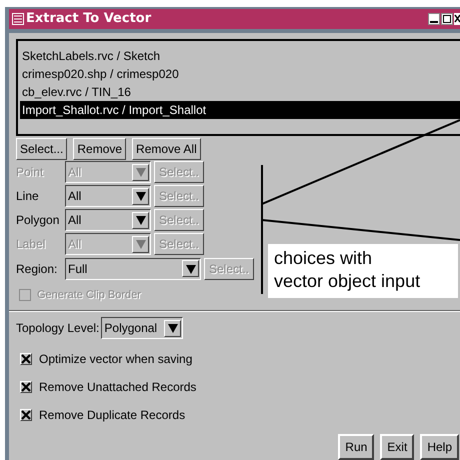  I want to click on checkbox-label: Remove Unattached Records, so click(117, 387).